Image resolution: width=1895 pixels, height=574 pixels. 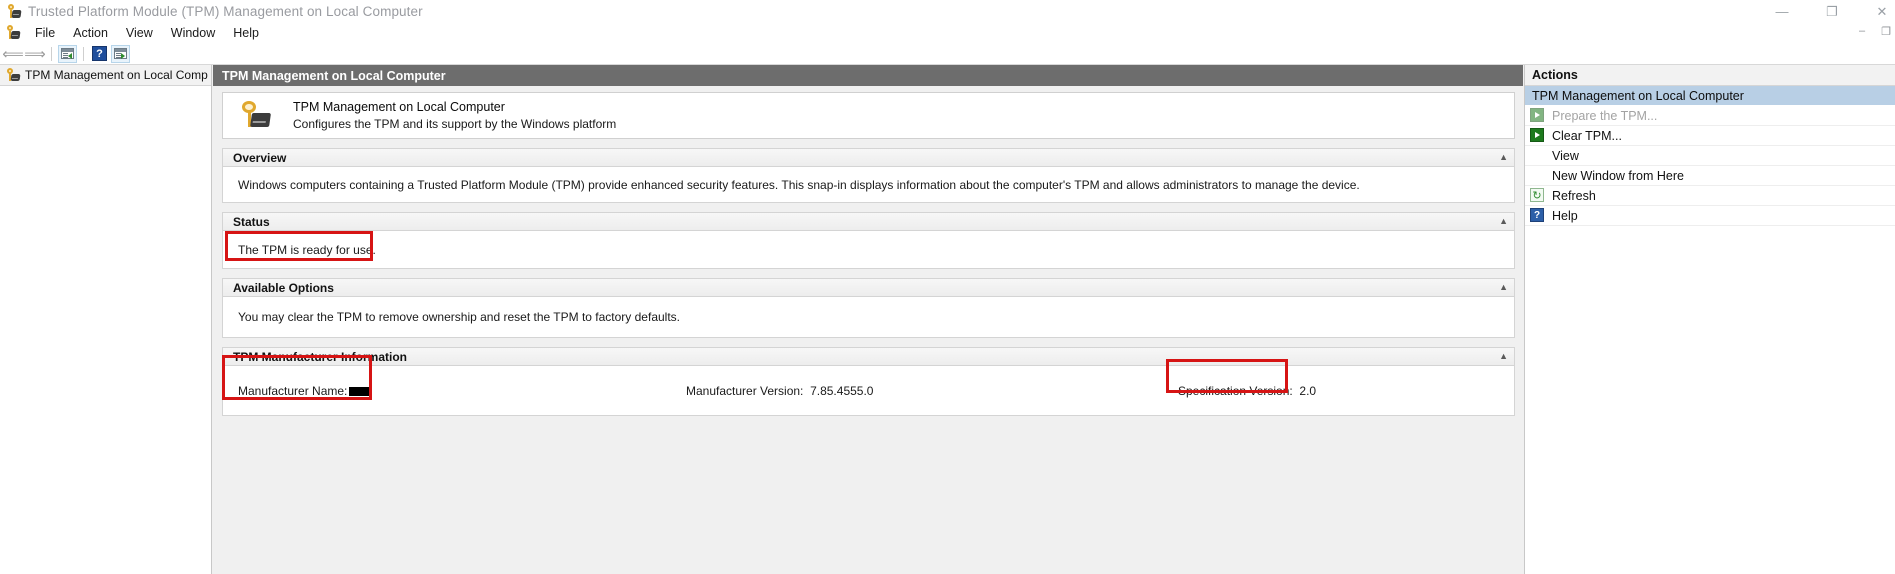 I want to click on section-overview-header: Overview ▲, so click(x=868, y=157).